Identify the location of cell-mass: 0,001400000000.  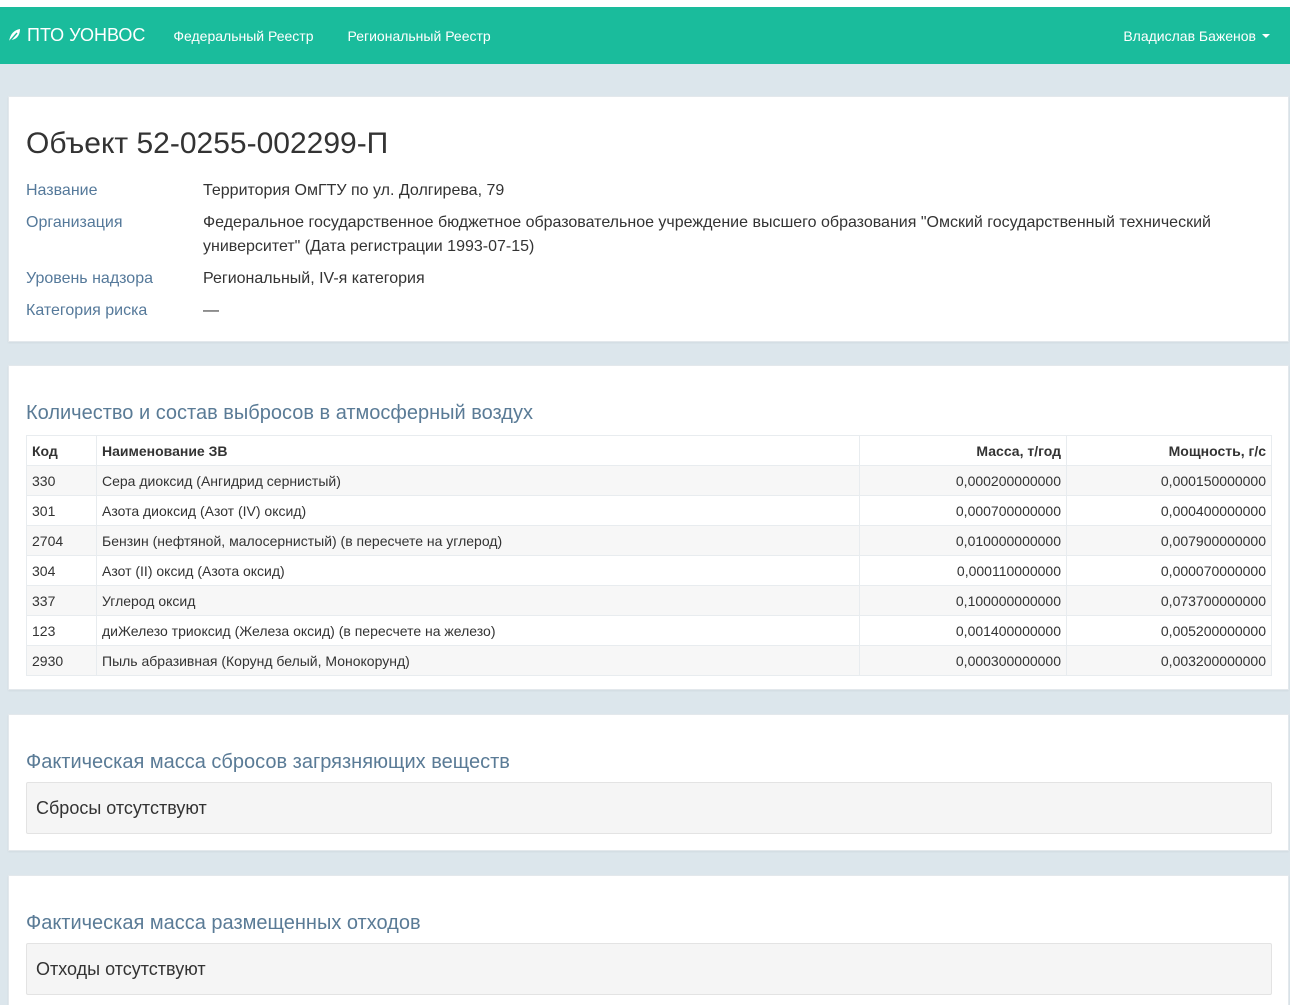
(963, 630).